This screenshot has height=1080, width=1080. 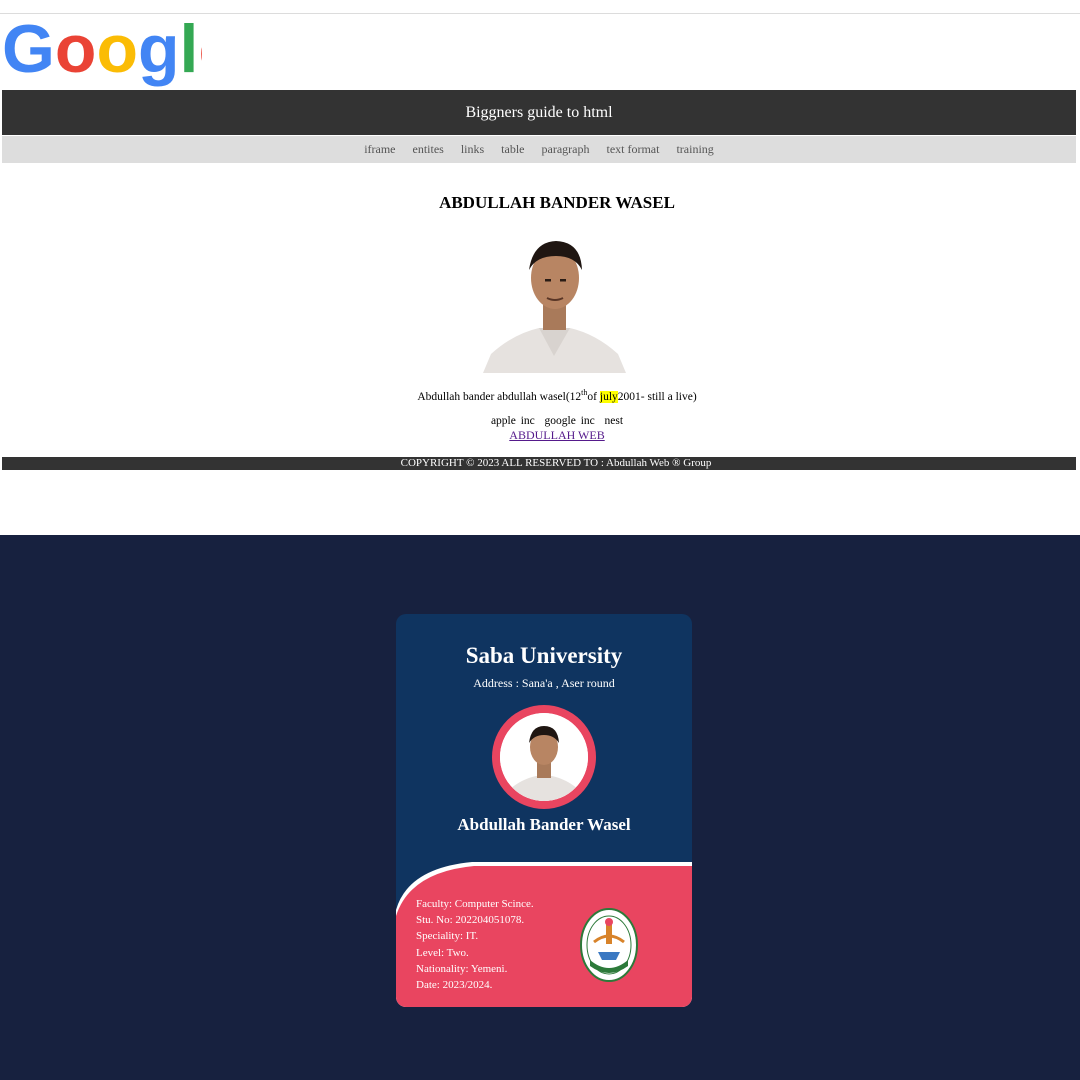 What do you see at coordinates (657, 396) in the screenshot?
I see `bio-suffix: 2001- still a live)` at bounding box center [657, 396].